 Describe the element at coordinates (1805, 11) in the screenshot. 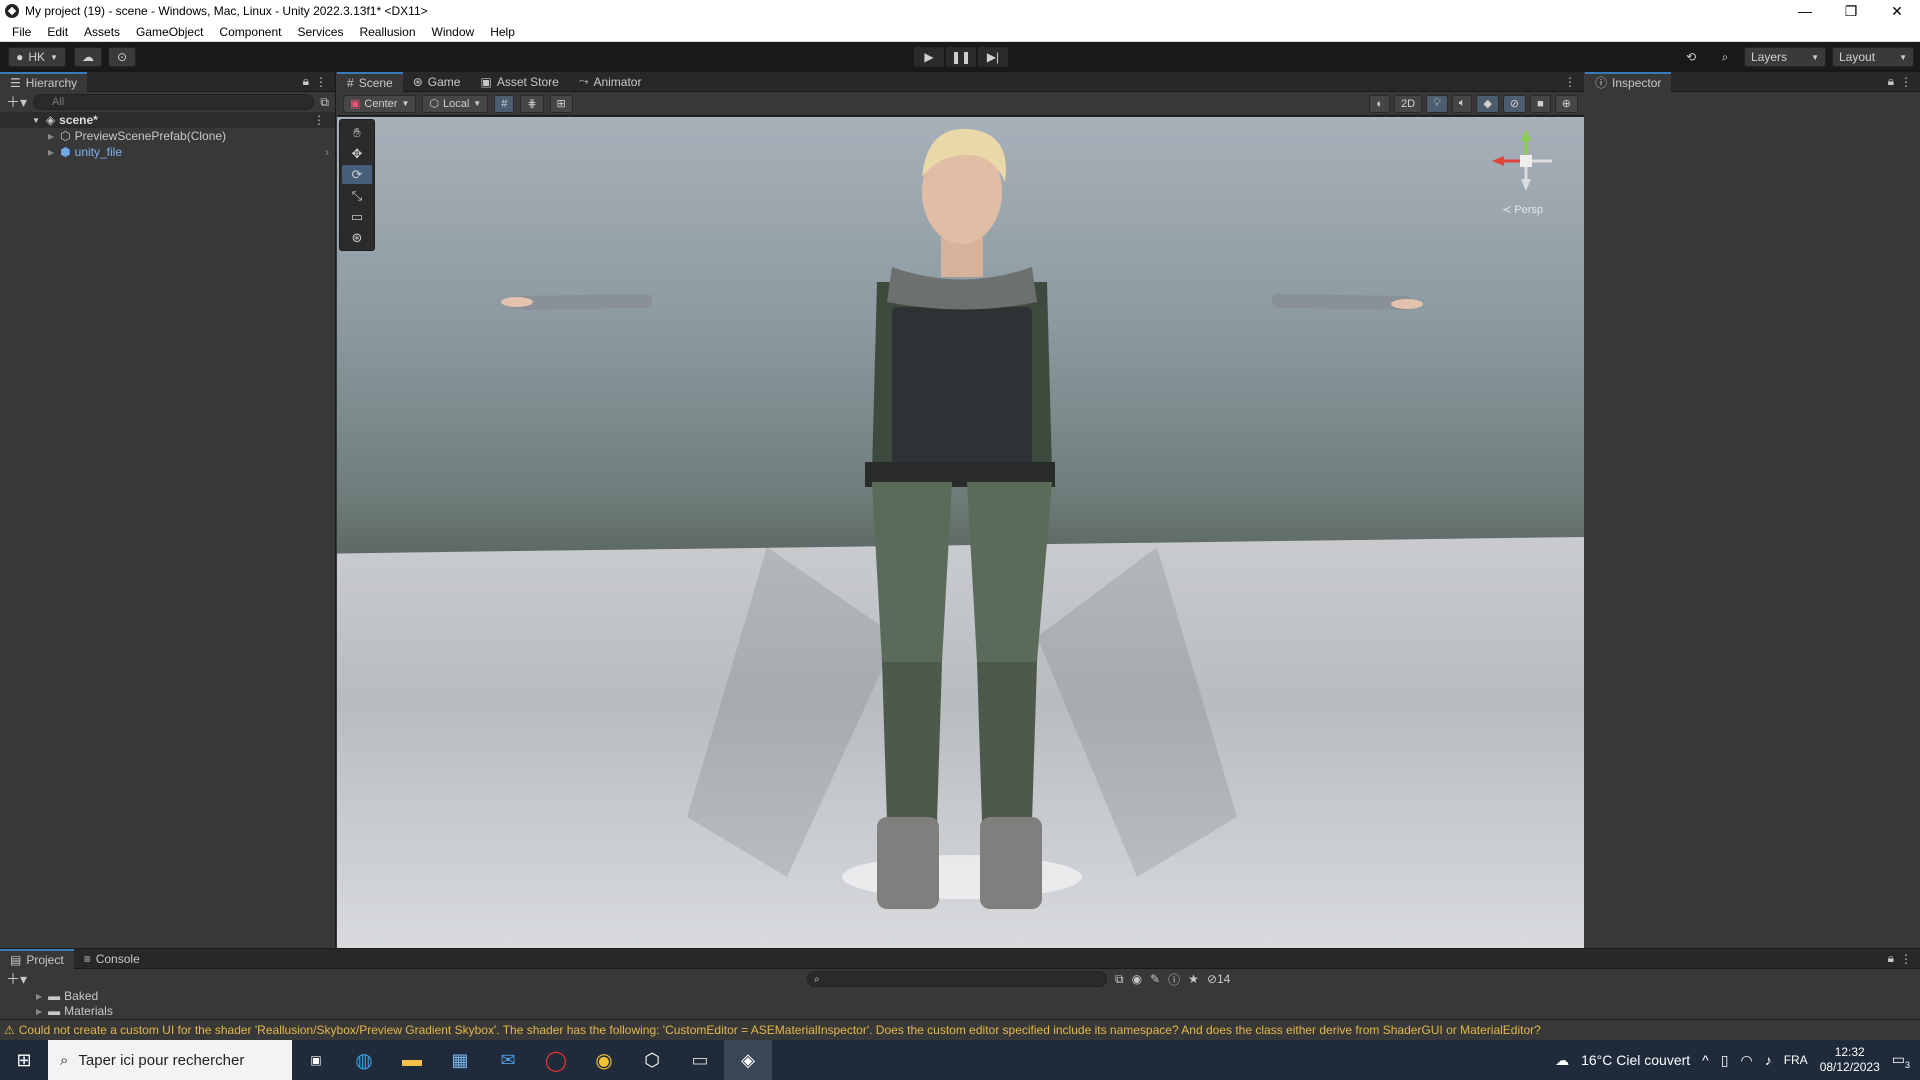

I see `minimize-button: —` at that location.